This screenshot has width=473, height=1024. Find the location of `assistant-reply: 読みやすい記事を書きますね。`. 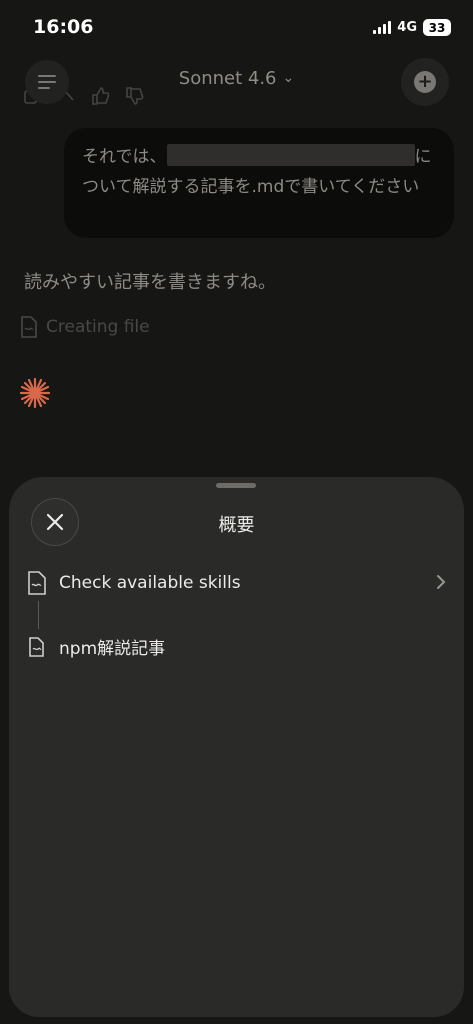

assistant-reply: 読みやすい記事を書きますね。 is located at coordinates (150, 282).